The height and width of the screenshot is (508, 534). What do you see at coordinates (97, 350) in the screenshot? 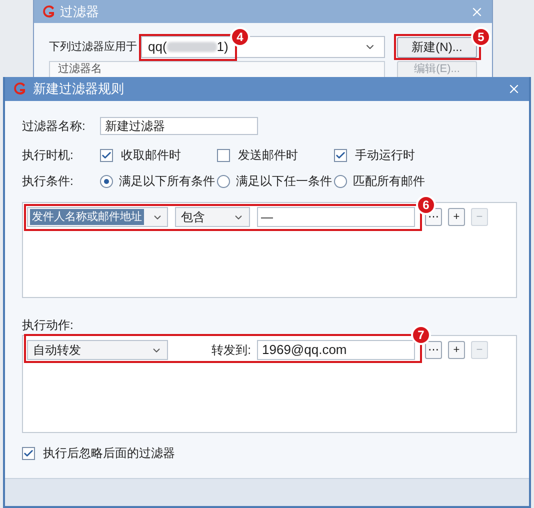
I see `action-dropdown: 自动转发` at bounding box center [97, 350].